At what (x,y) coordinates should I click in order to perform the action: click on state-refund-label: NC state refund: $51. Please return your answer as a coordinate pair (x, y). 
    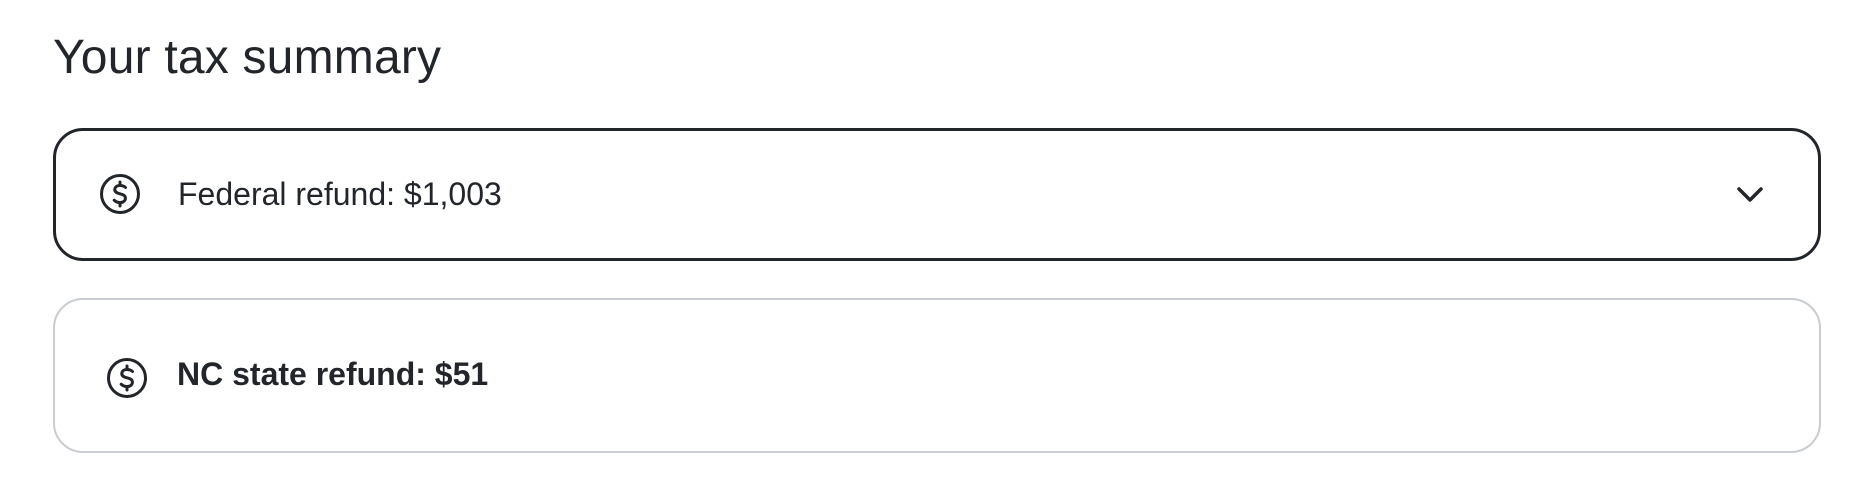
    Looking at the image, I should click on (333, 374).